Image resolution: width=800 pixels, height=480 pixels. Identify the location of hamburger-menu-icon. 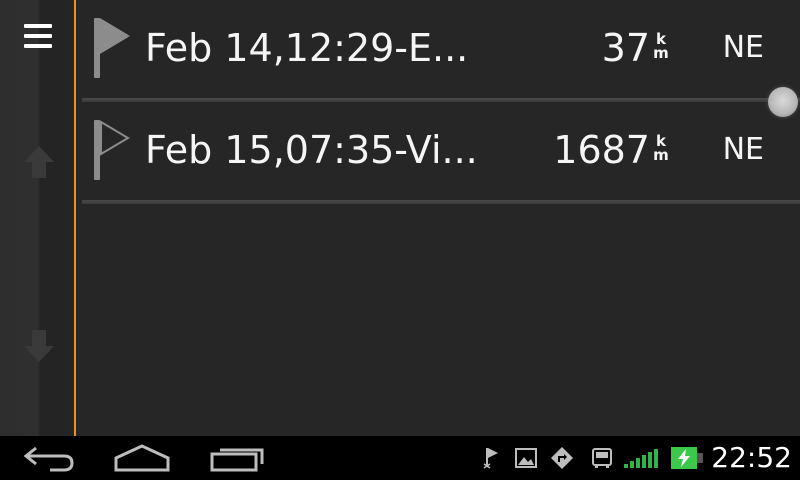
(38, 38).